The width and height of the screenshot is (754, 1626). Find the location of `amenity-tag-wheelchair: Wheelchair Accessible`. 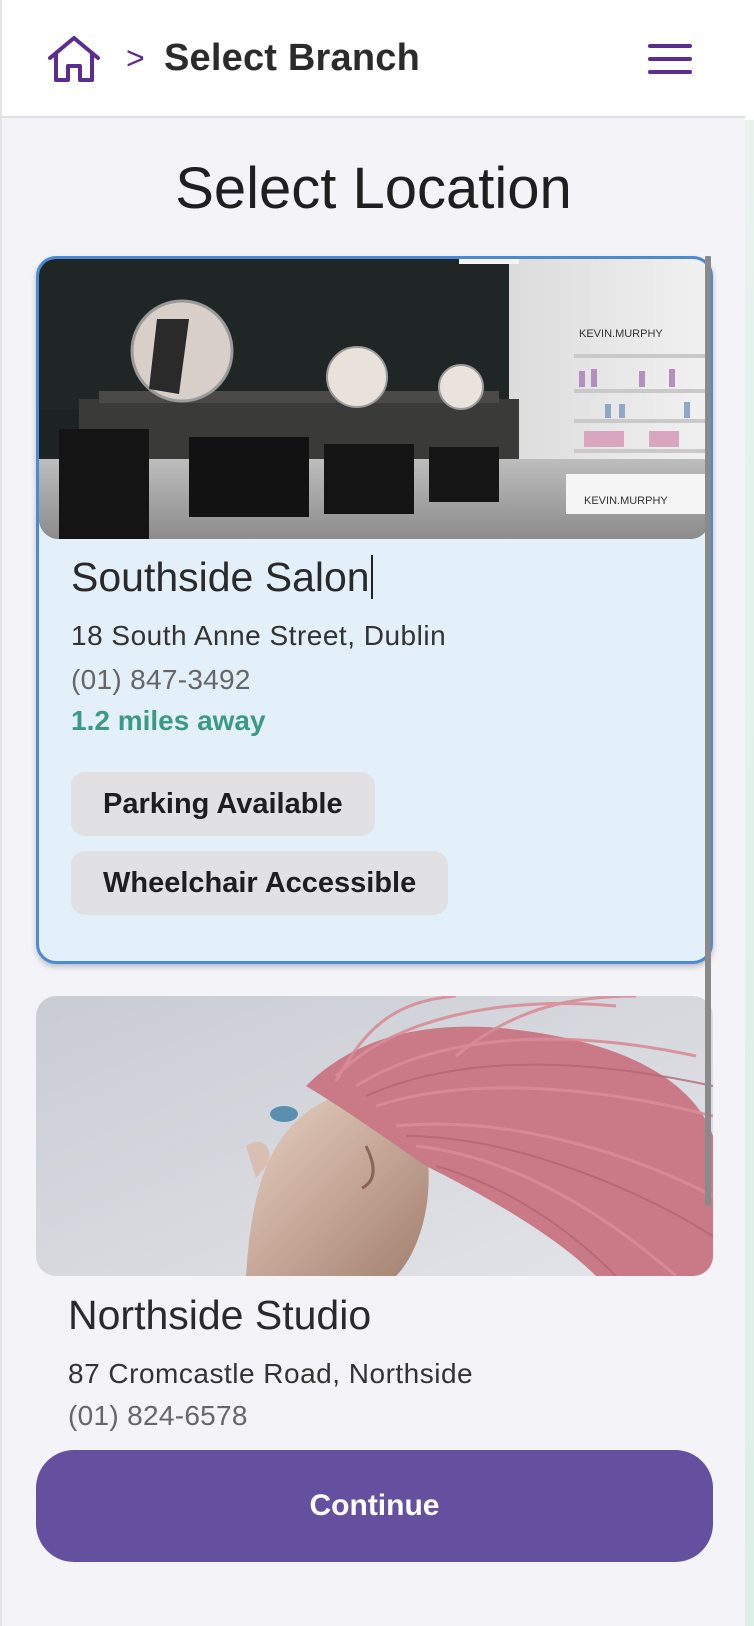

amenity-tag-wheelchair: Wheelchair Accessible is located at coordinates (260, 883).